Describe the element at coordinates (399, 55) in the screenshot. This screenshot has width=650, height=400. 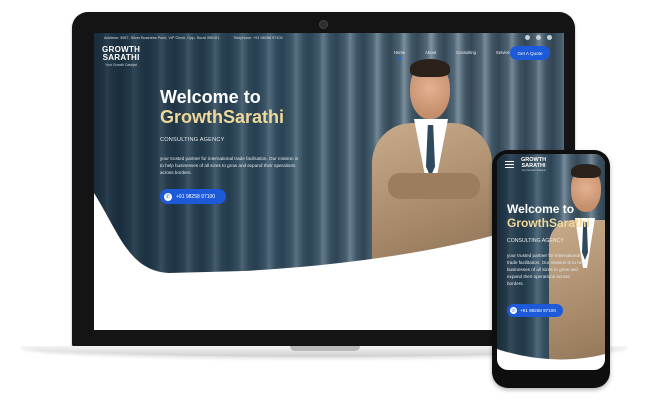
I see `nav-home: Home` at that location.